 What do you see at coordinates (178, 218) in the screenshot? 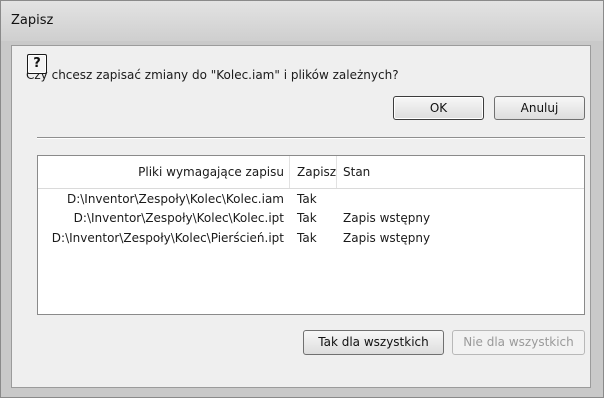
I see `file-path: D:\Inventor\Zespoły\Kolec\Kolec.ipt` at bounding box center [178, 218].